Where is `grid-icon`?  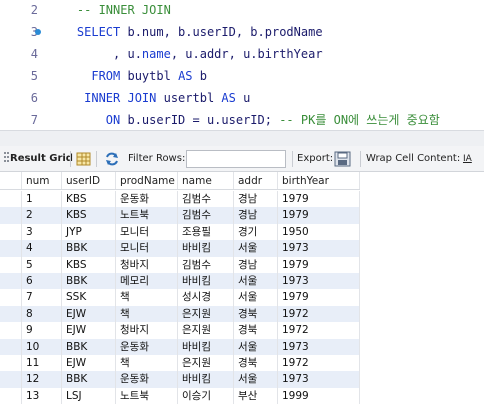
grid-icon is located at coordinates (84, 159).